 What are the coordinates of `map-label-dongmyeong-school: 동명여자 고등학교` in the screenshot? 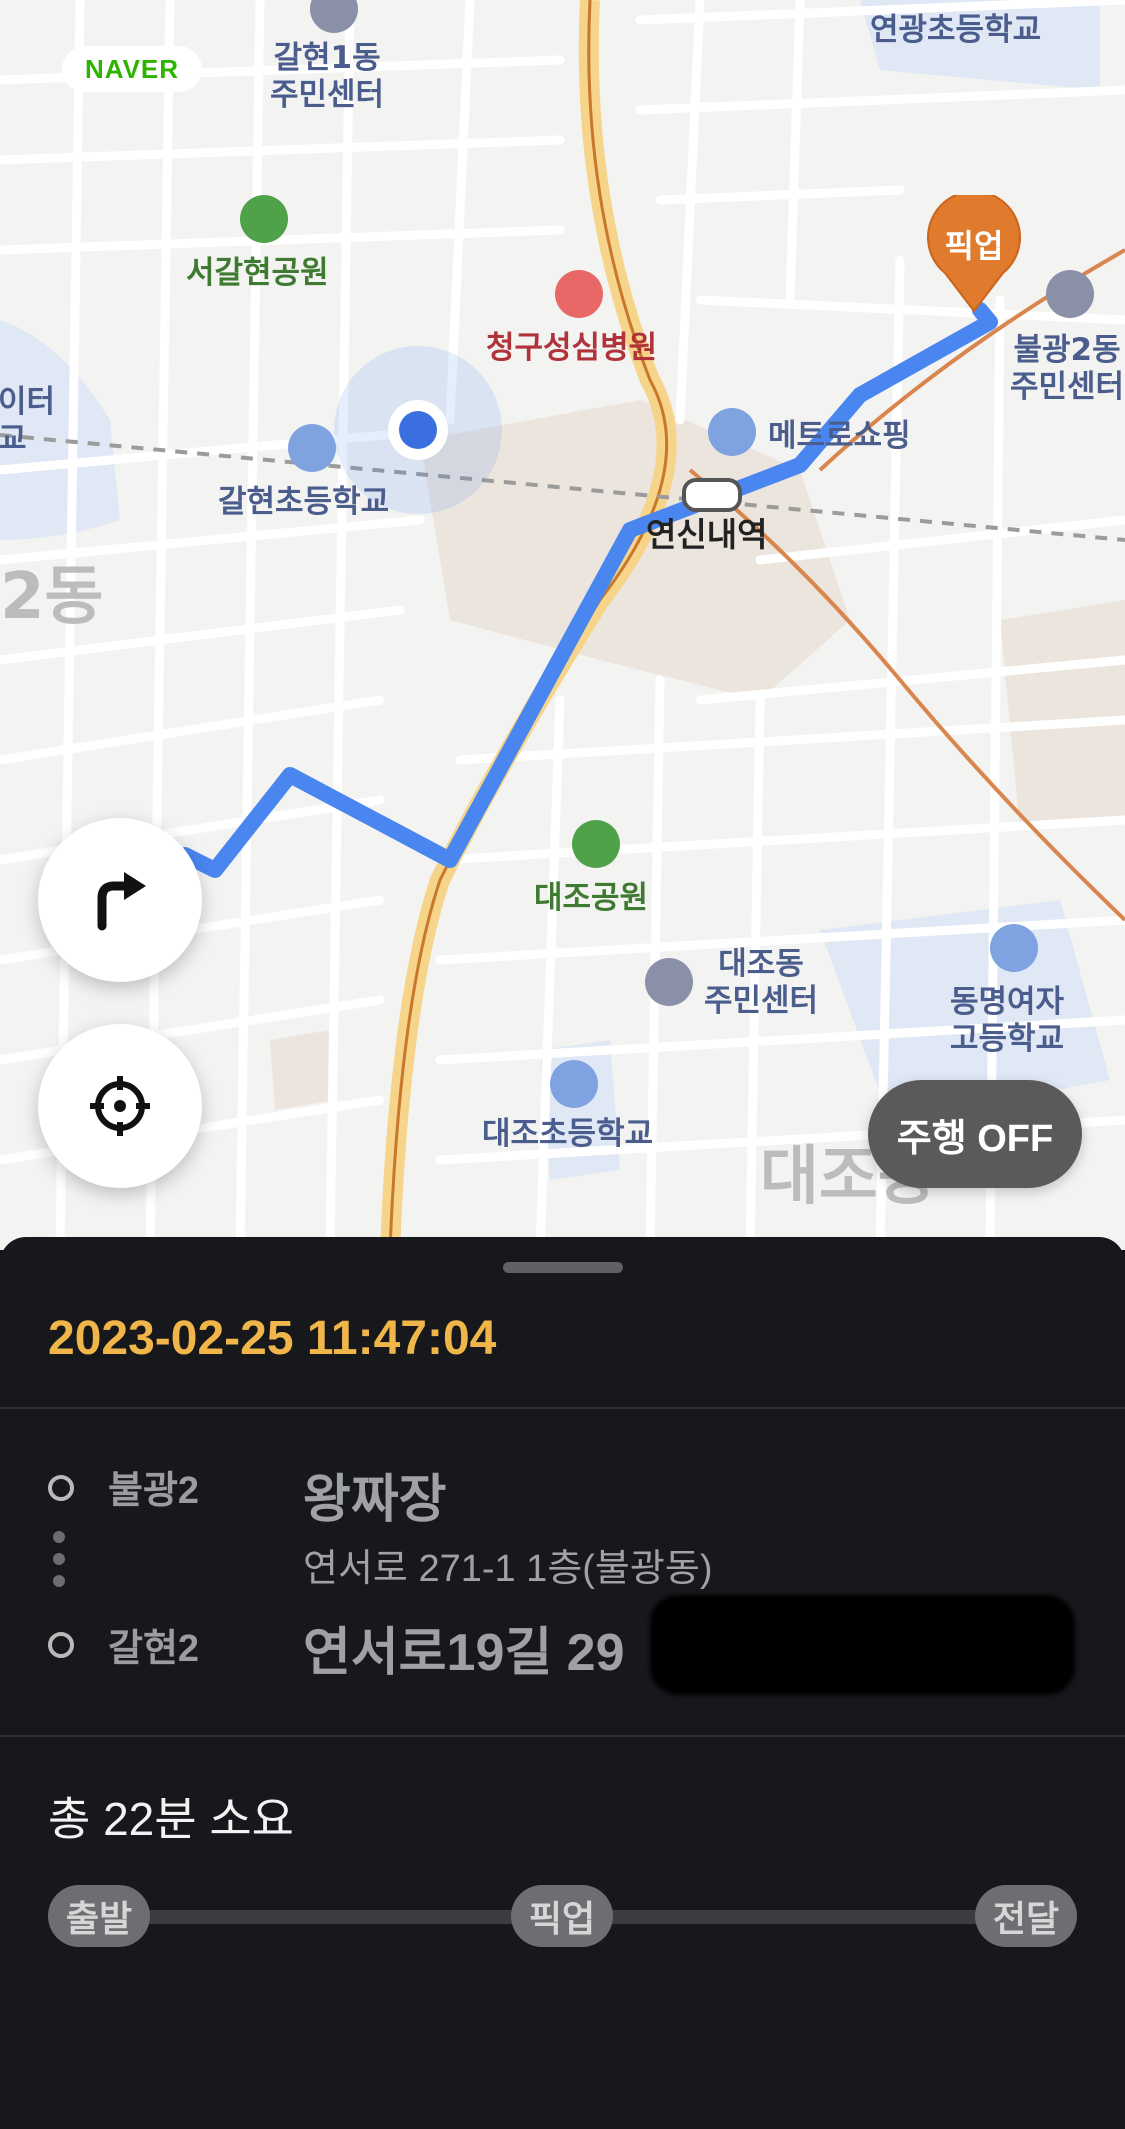 It's located at (1007, 1020).